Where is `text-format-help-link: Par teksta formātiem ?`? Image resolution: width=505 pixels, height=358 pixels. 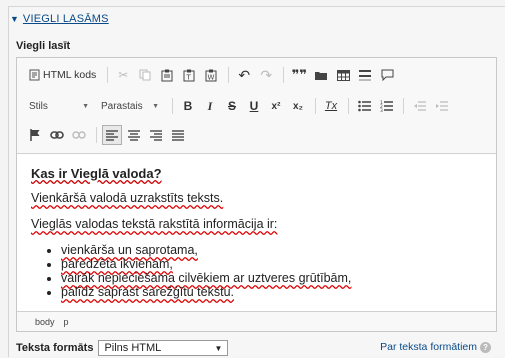
text-format-help-link: Par teksta formātiem ? is located at coordinates (435, 347).